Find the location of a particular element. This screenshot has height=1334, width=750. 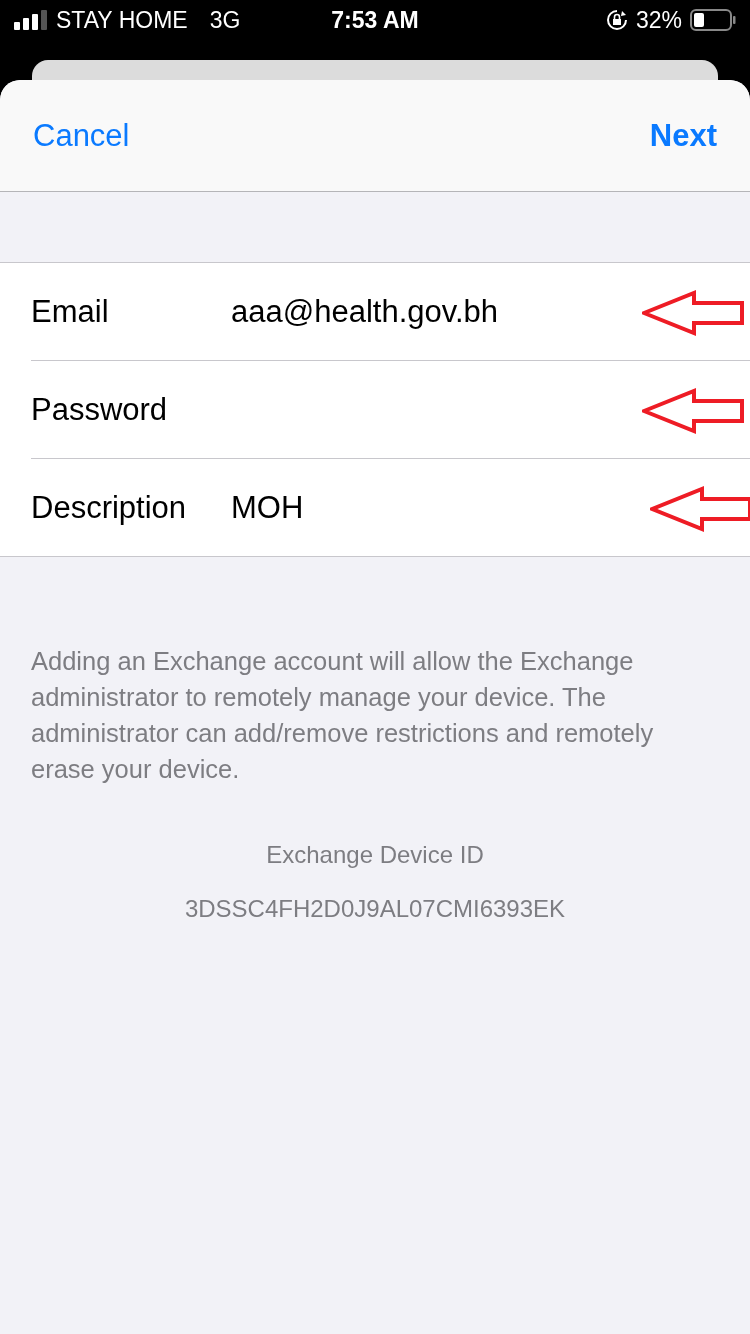

battery-icon is located at coordinates (713, 20).